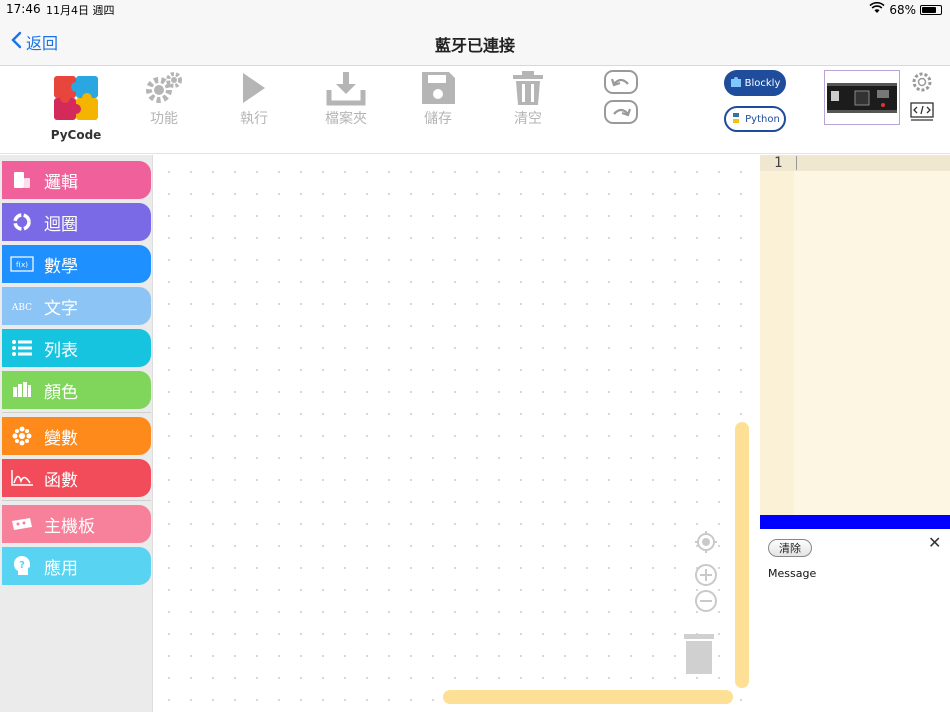  Describe the element at coordinates (855, 522) in the screenshot. I see `console-divider-bar` at that location.